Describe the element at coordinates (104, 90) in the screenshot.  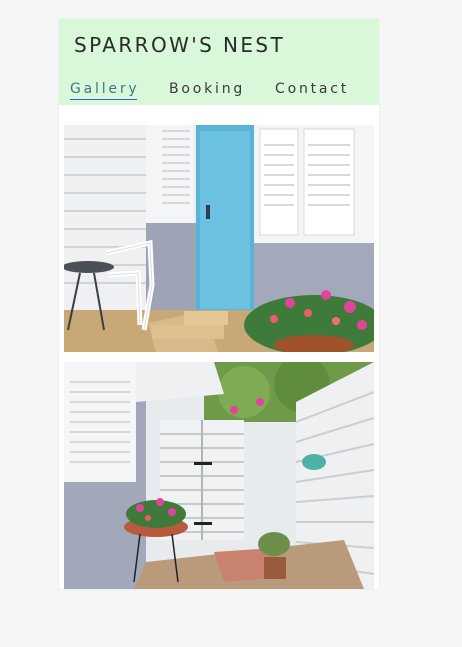
I see `nav-gallery: Gallery` at that location.